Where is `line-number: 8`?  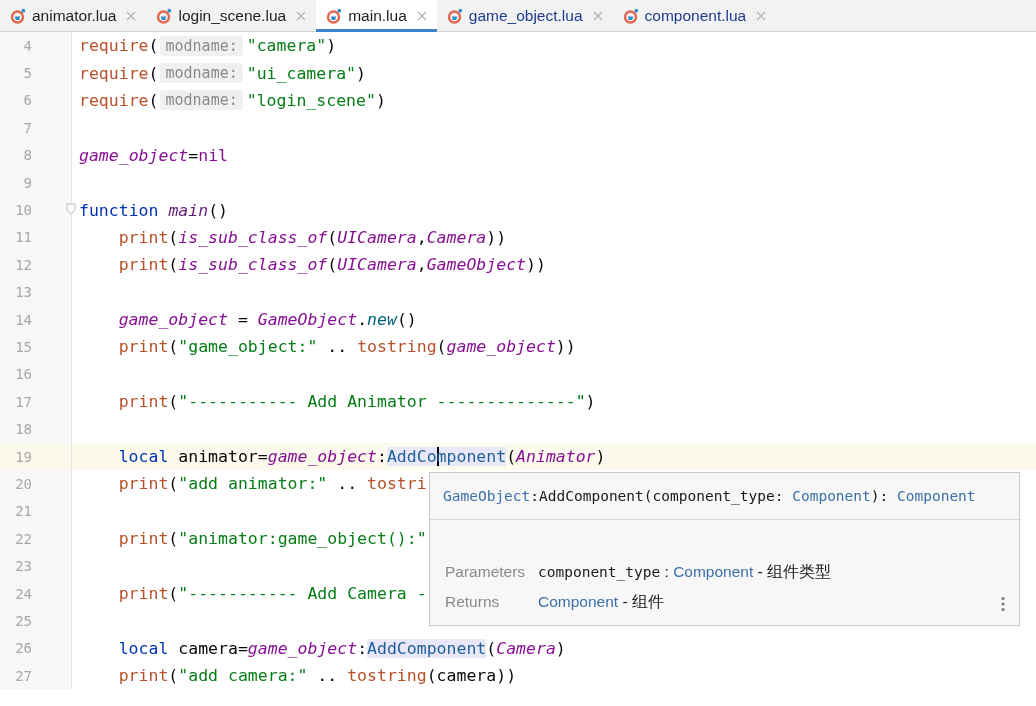
line-number: 8 is located at coordinates (27, 155).